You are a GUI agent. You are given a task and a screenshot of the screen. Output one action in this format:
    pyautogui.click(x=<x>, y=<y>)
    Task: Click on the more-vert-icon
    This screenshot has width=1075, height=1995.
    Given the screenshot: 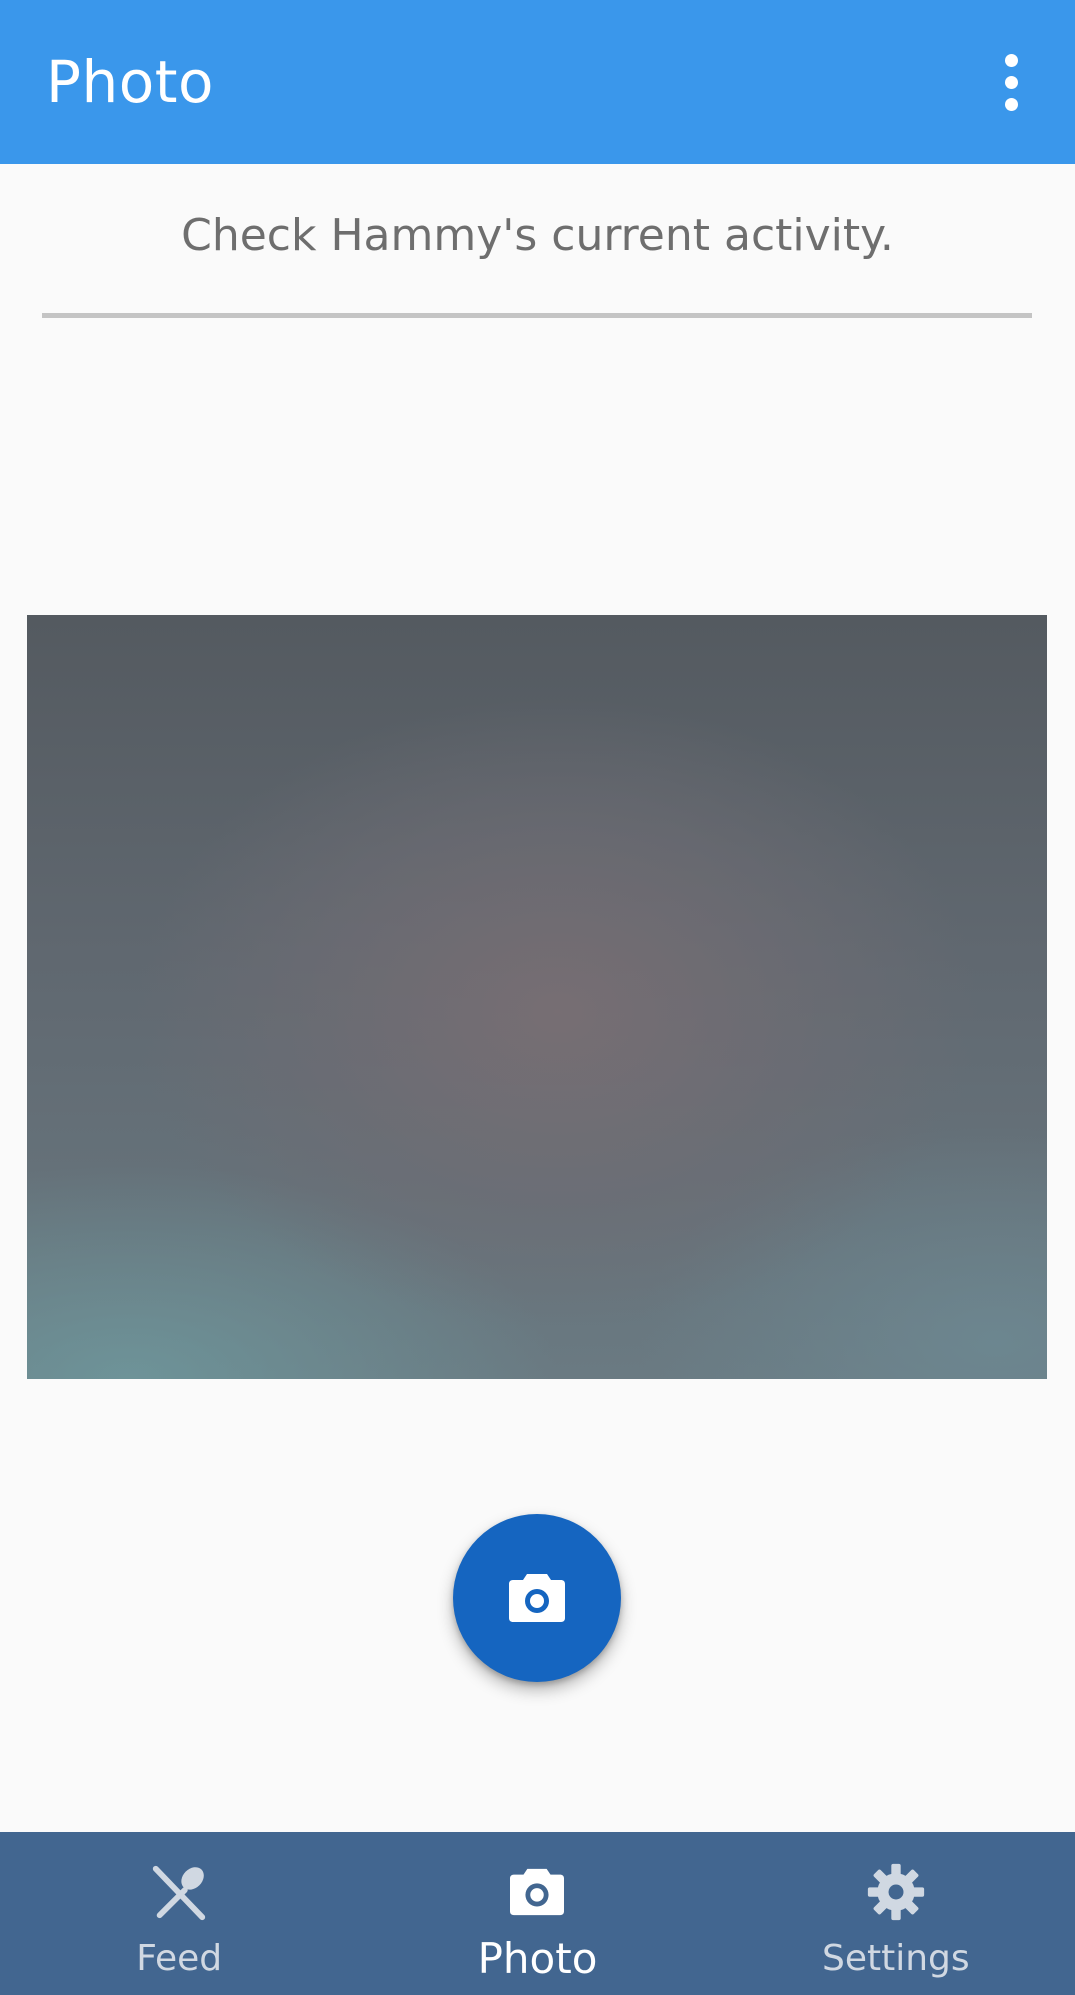 What is the action you would take?
    pyautogui.click(x=1011, y=60)
    